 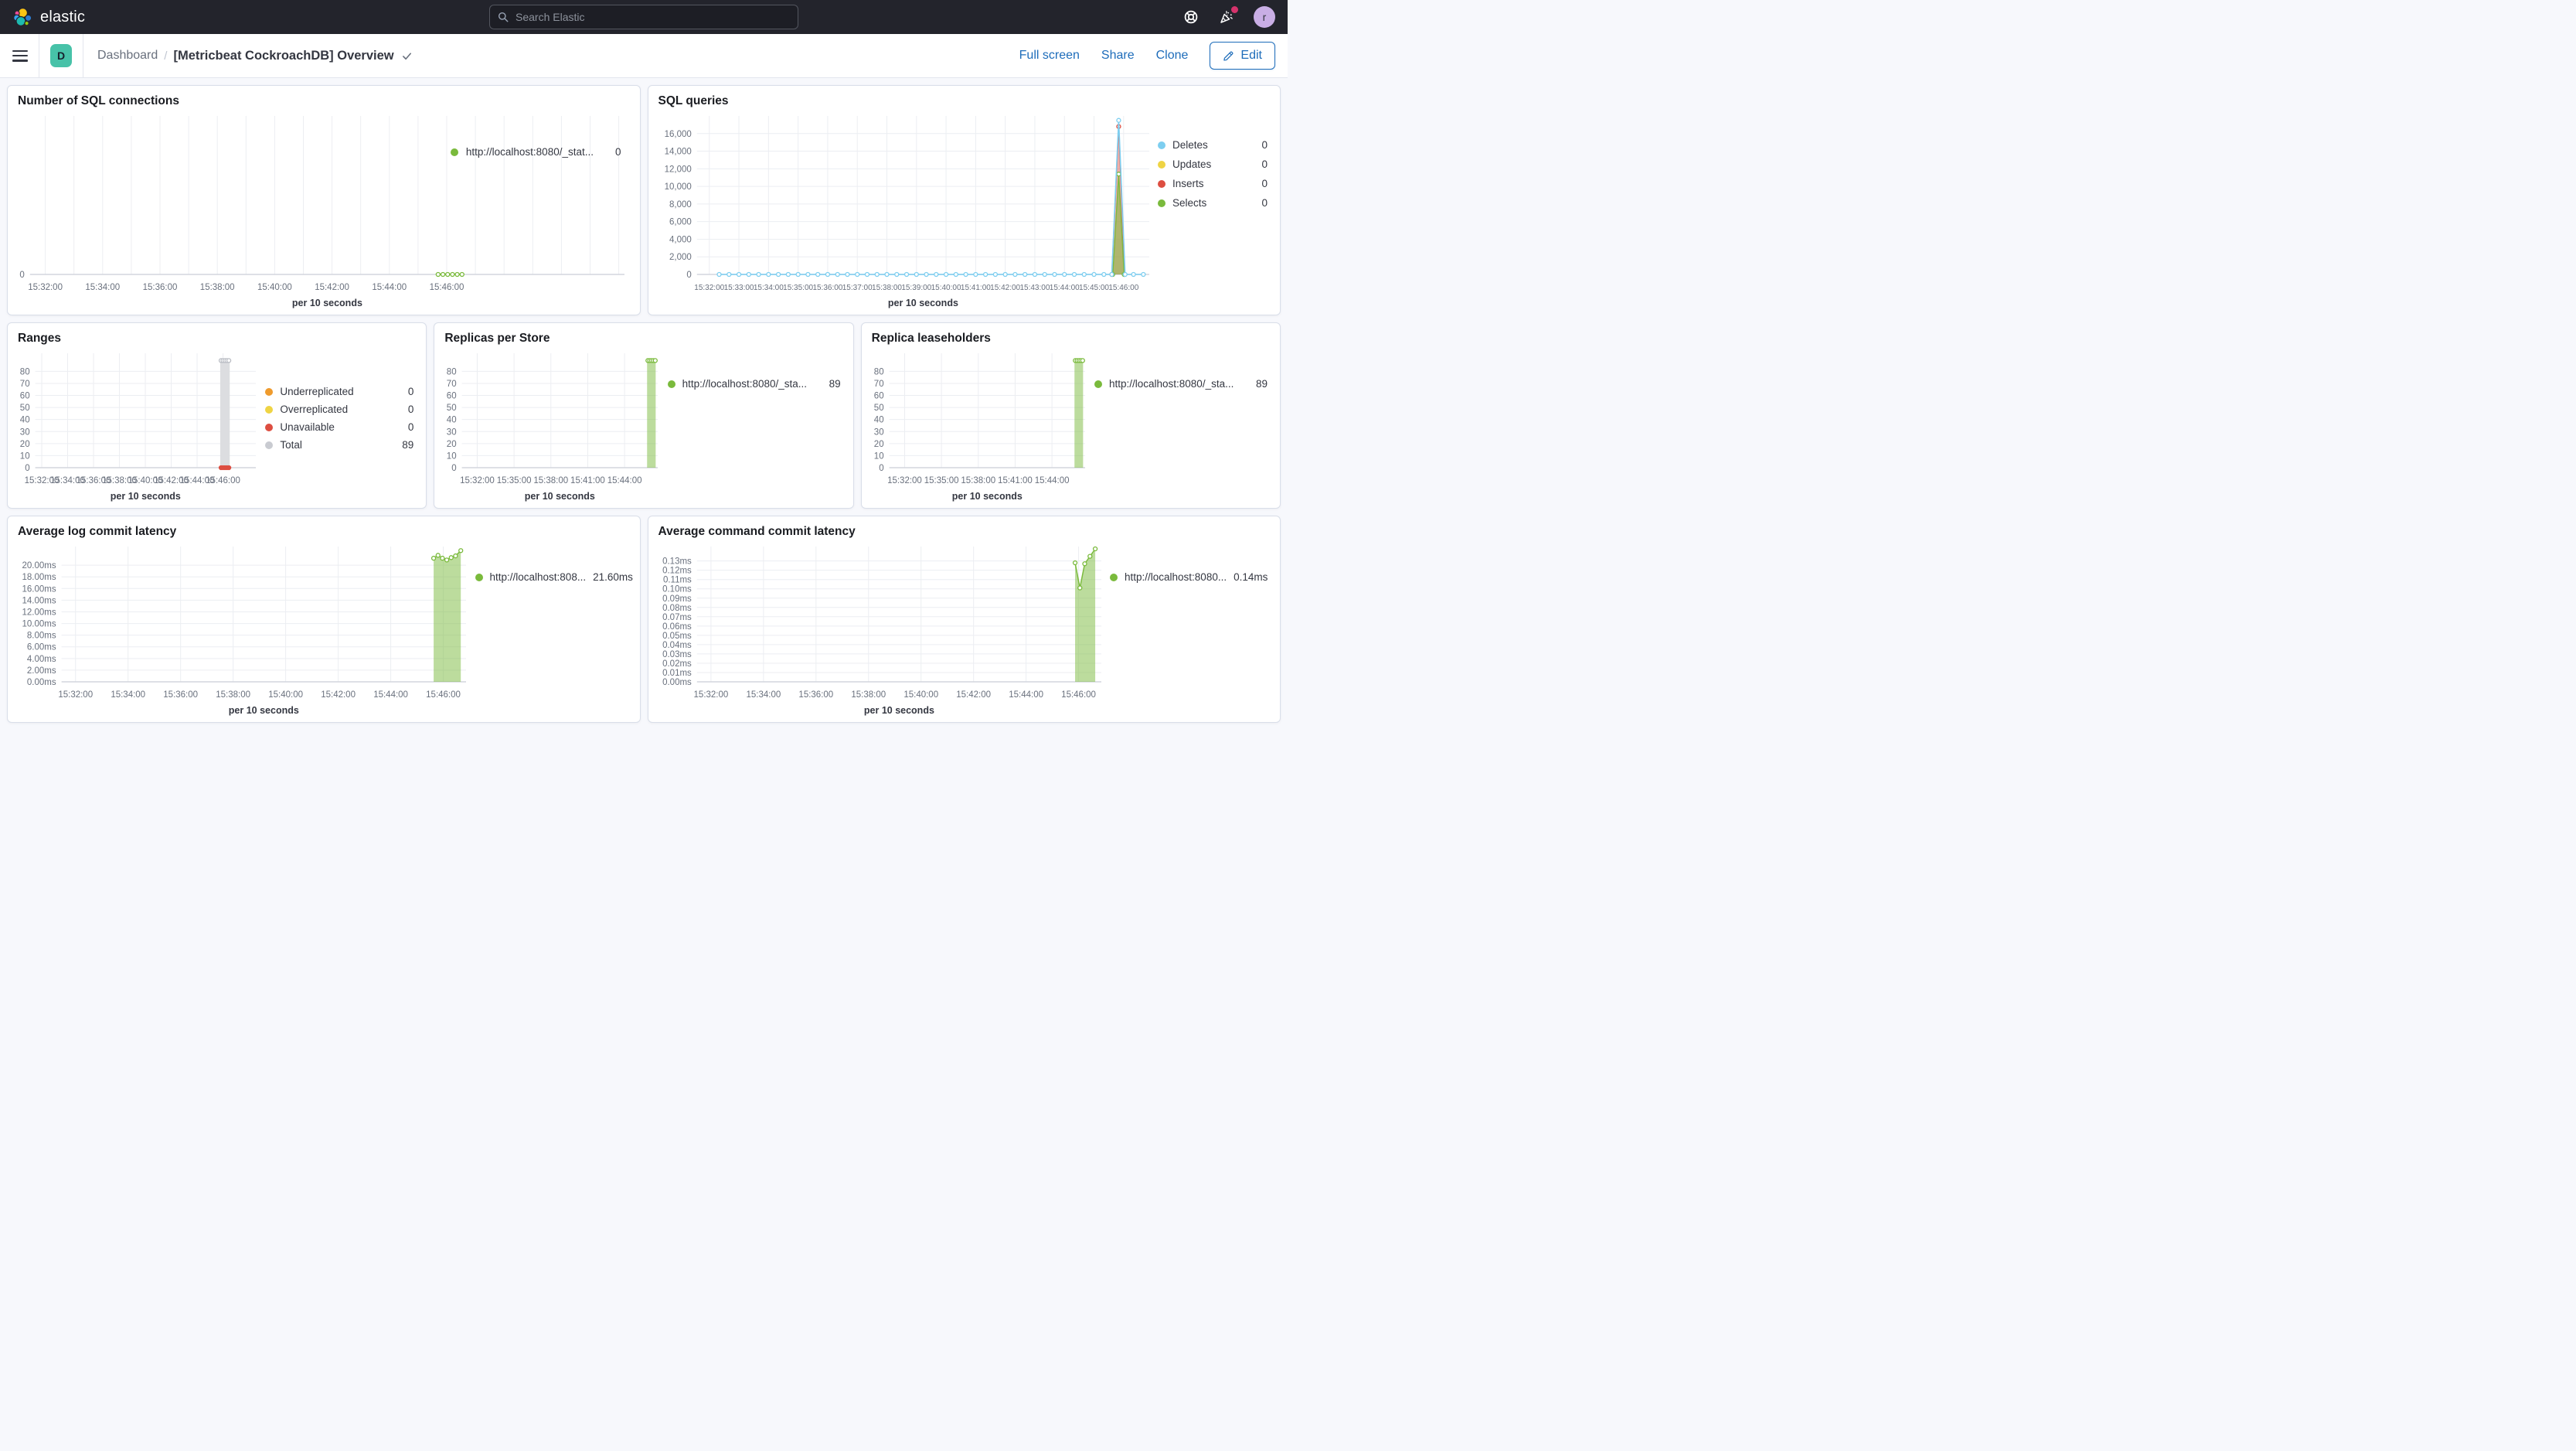 What do you see at coordinates (339, 445) in the screenshot?
I see `legend-item: Total 89` at bounding box center [339, 445].